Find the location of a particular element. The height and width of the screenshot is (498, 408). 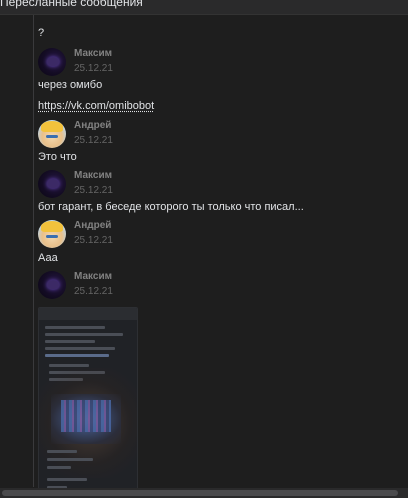

message-text: ? is located at coordinates (41, 33).